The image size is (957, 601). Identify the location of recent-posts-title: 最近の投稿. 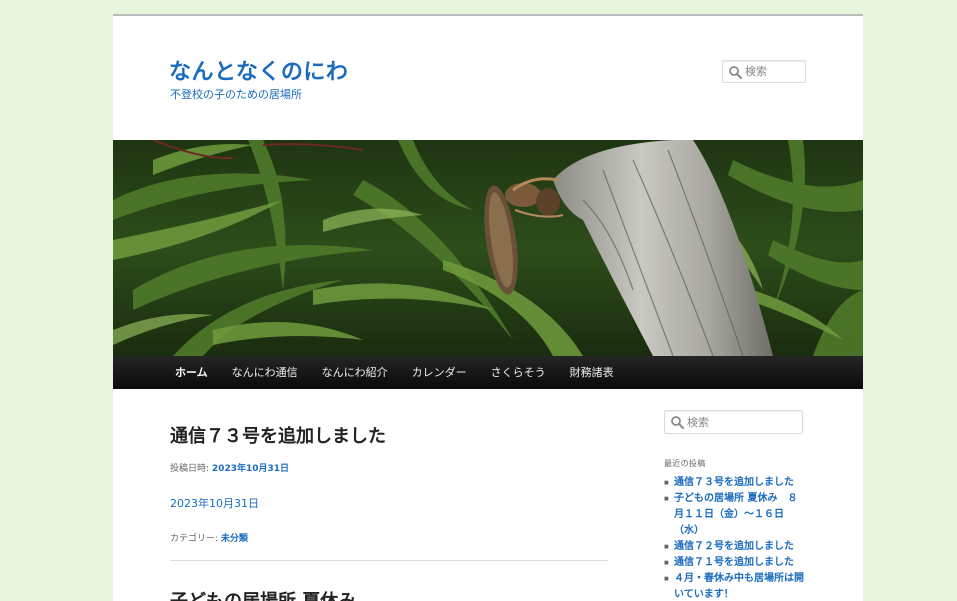
(685, 463).